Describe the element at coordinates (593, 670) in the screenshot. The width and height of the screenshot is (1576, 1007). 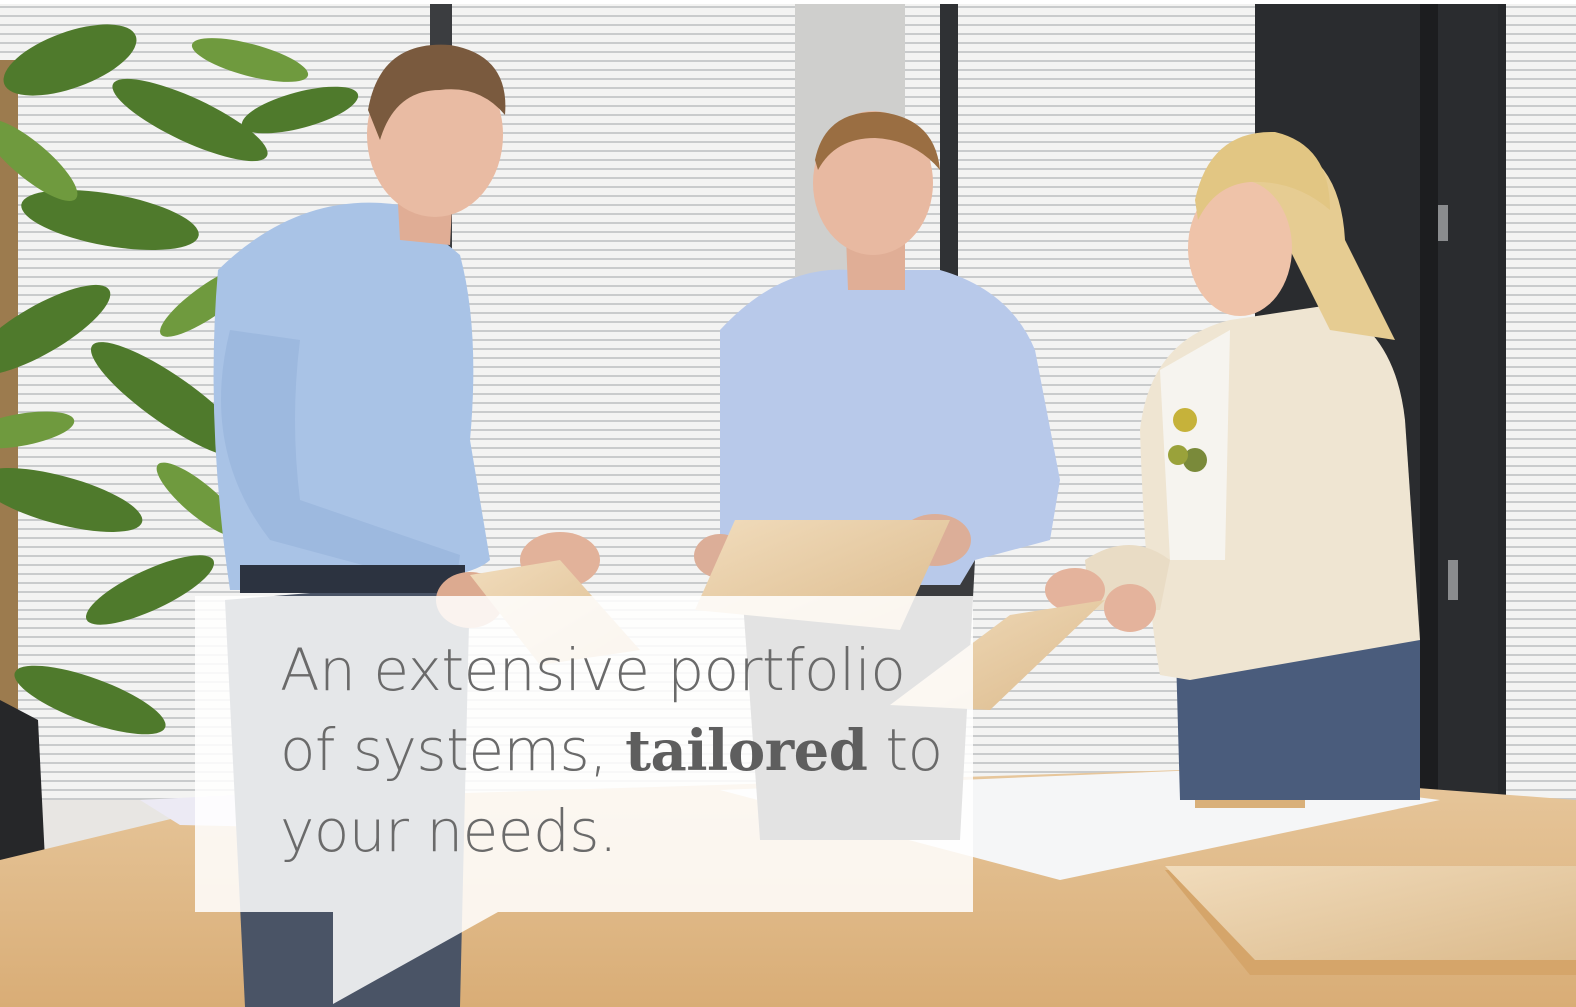
I see `caption-line-1: An extensive portfolio` at that location.